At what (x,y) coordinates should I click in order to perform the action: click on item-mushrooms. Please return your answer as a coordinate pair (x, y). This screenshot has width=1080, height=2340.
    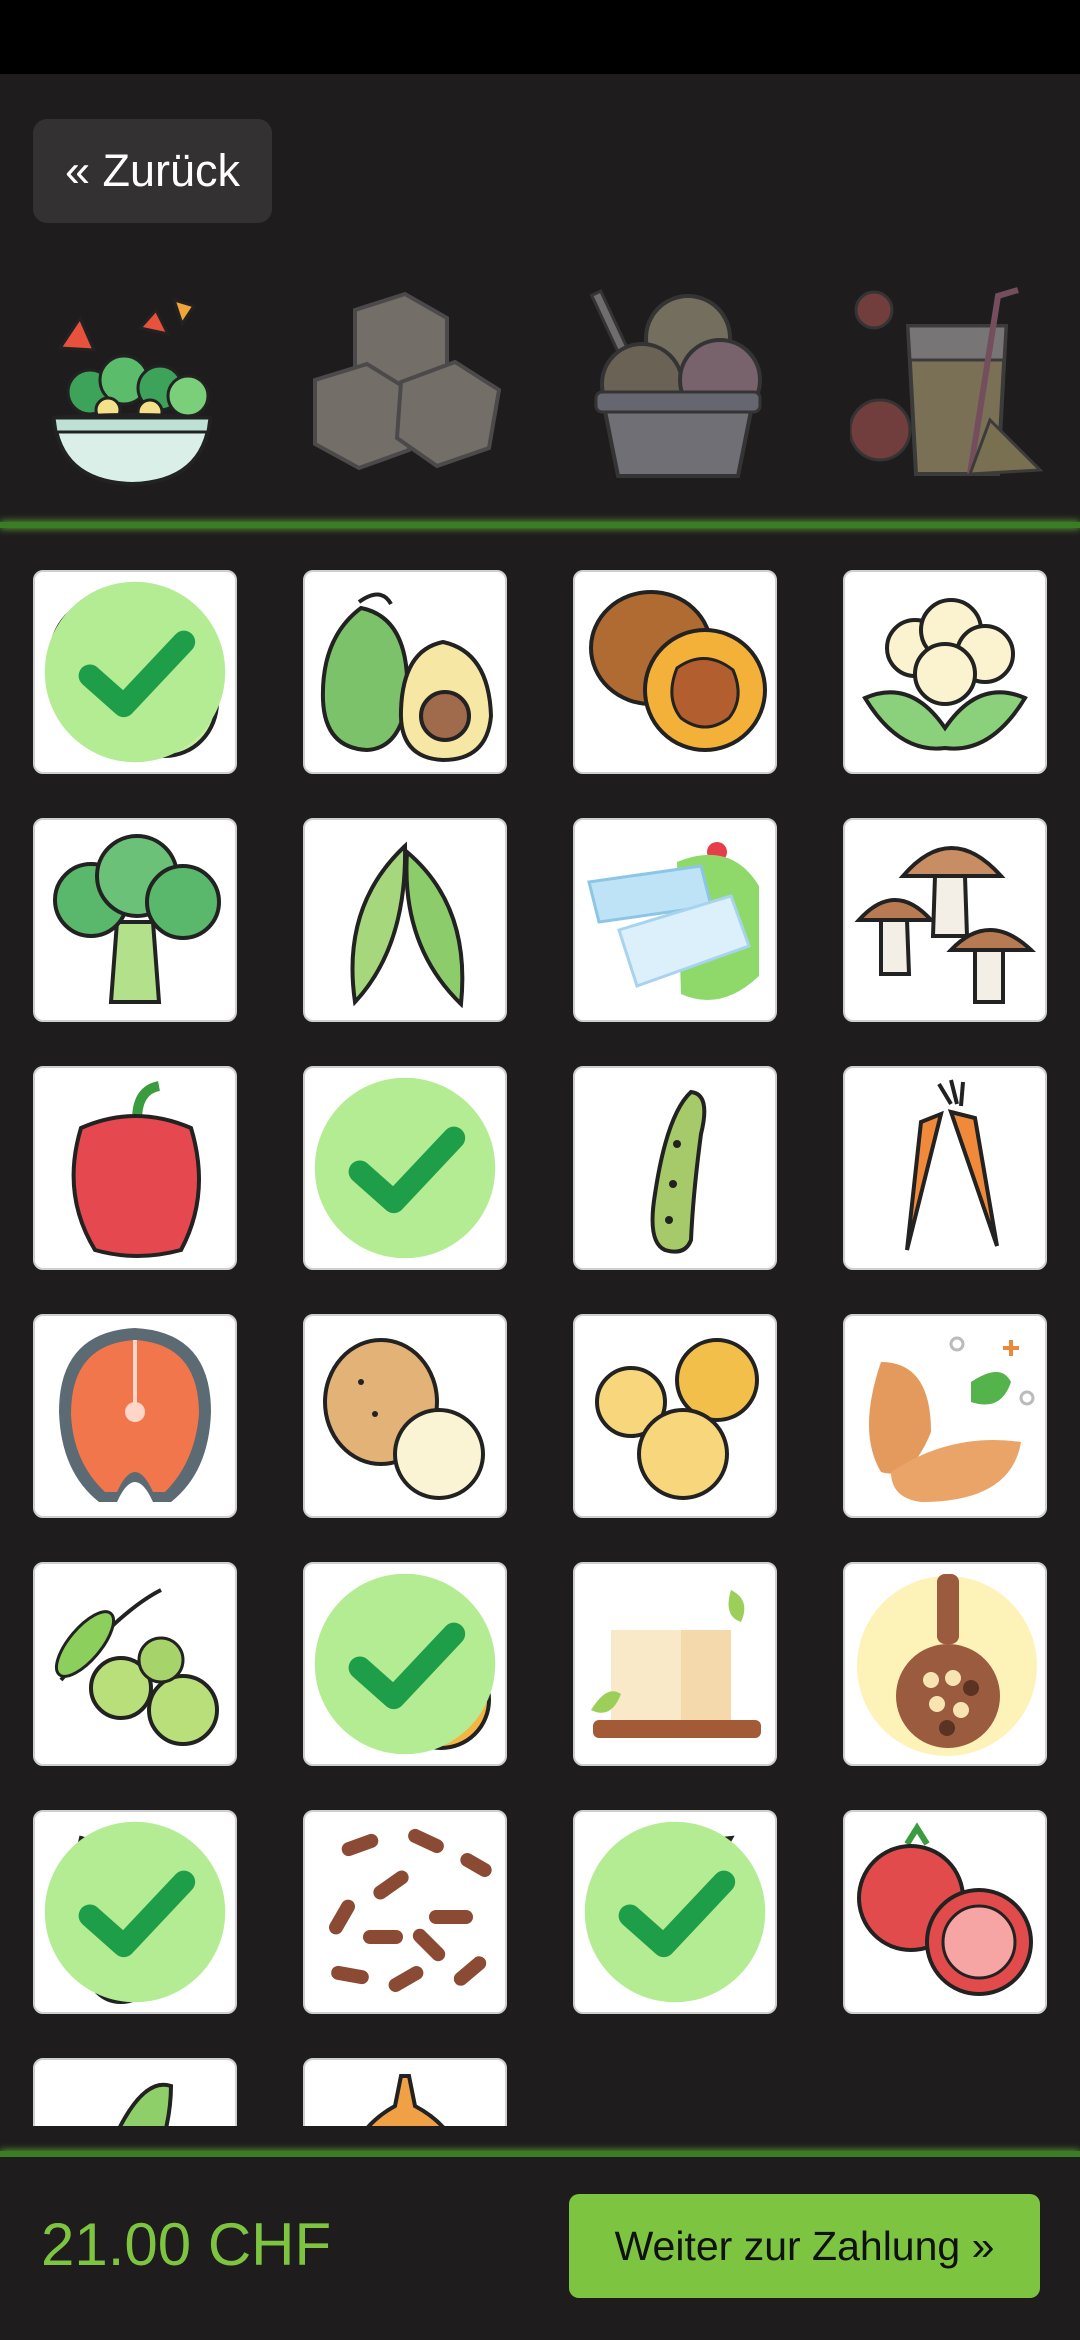
    Looking at the image, I should click on (945, 920).